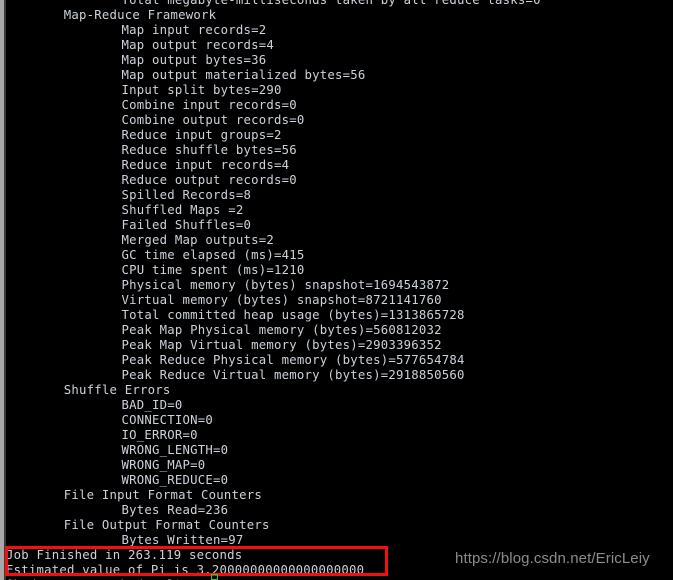 The image size is (673, 580). Describe the element at coordinates (209, 180) in the screenshot. I see `terminal-line: Reduce output records=0` at that location.